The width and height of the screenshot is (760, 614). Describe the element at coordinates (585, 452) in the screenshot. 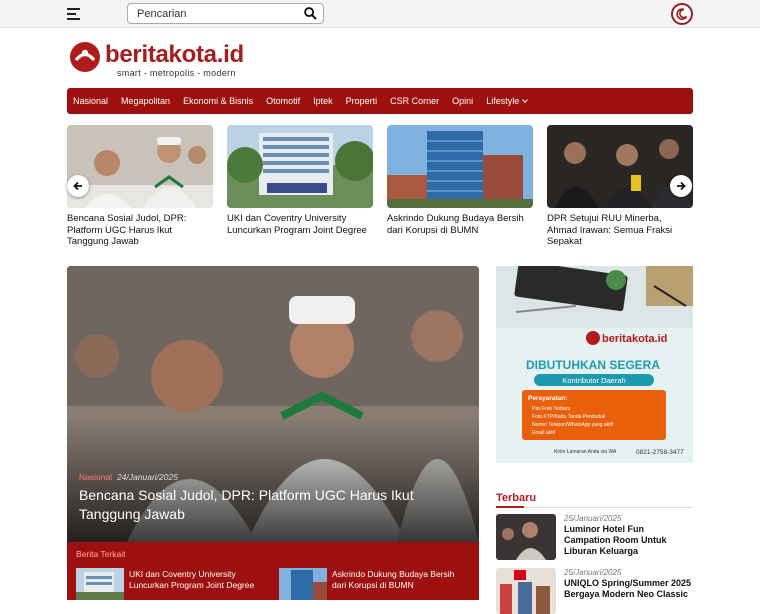

I see `ad-footer: Kirim Lamaran Anda via WA` at that location.